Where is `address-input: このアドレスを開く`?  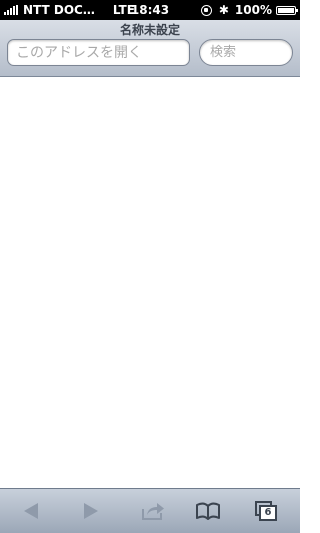 address-input: このアドレスを開く is located at coordinates (98, 52).